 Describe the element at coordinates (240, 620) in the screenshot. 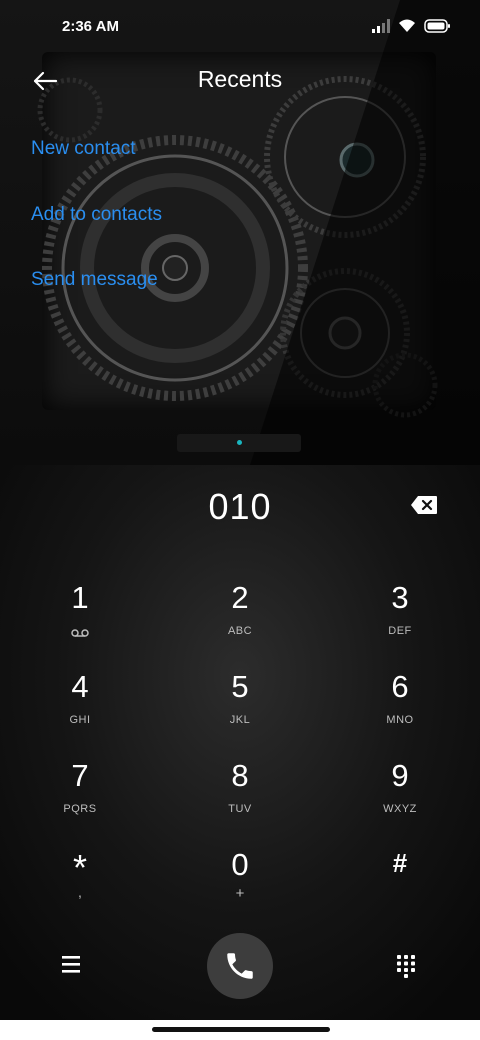

I see `key-2: 2 ABC` at that location.